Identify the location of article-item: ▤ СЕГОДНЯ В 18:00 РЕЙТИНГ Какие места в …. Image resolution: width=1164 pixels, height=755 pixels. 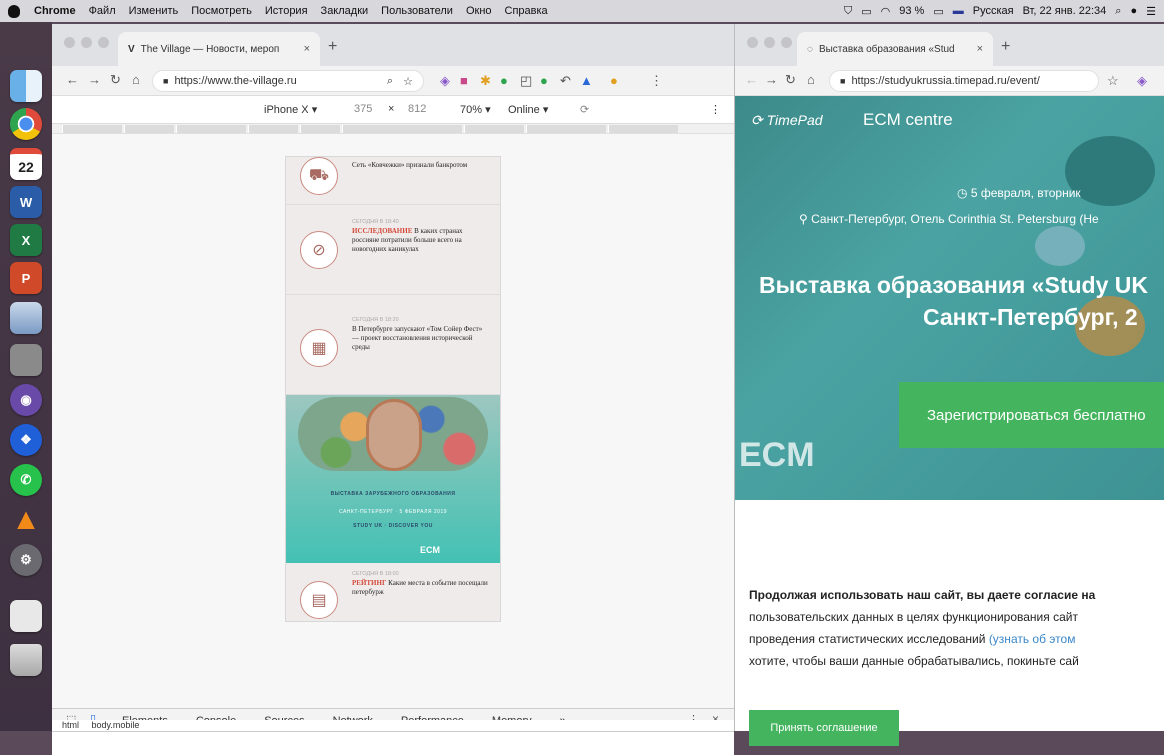
(393, 592).